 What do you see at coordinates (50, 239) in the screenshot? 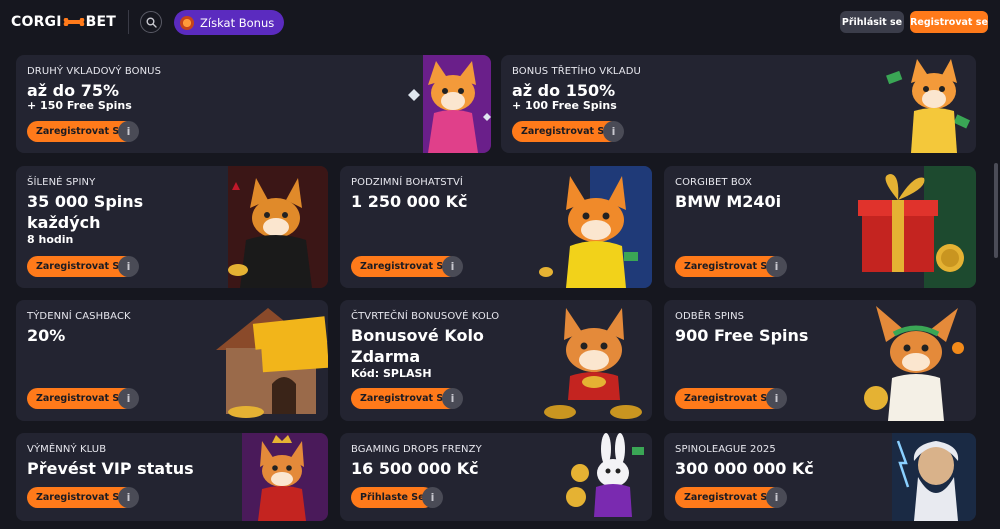
I see `card-extra: 8 hodin` at bounding box center [50, 239].